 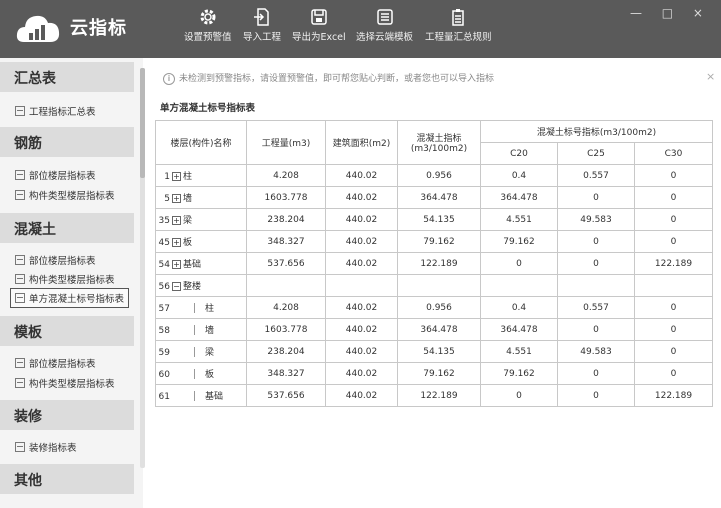 I want to click on row-name-cell: 1 + 柱, so click(x=201, y=175).